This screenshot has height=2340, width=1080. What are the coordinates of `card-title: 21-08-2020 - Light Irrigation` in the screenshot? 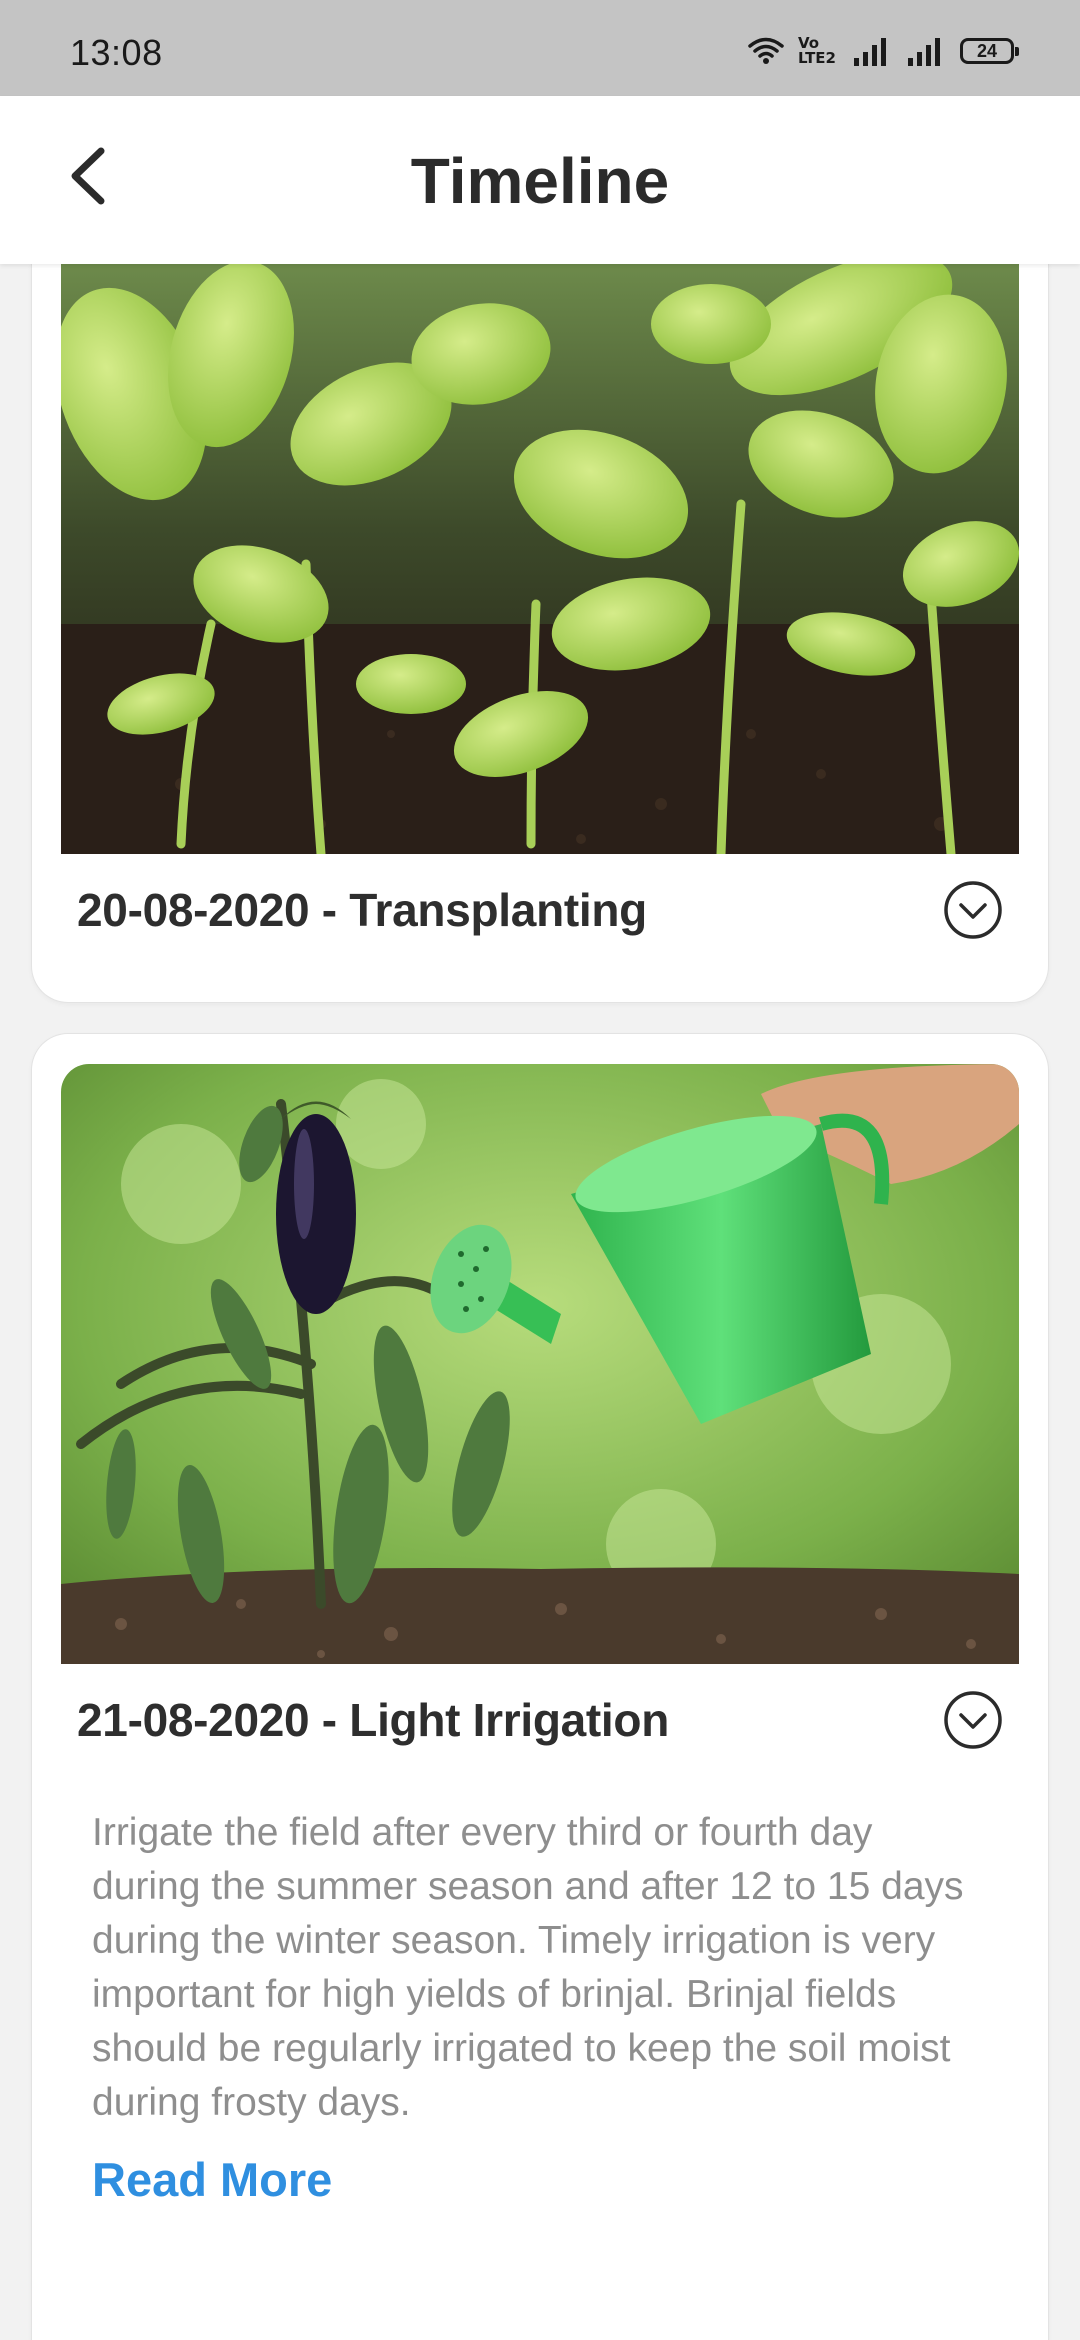 It's located at (373, 1720).